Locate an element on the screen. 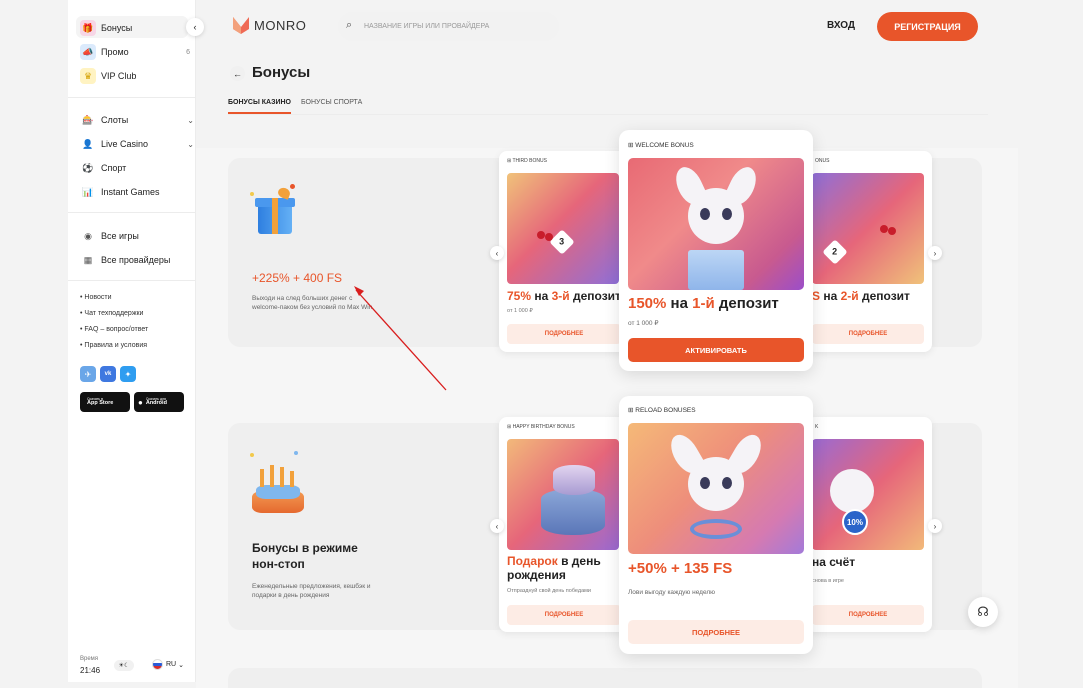 The width and height of the screenshot is (1083, 688). card-label-text: K is located at coordinates (817, 427).